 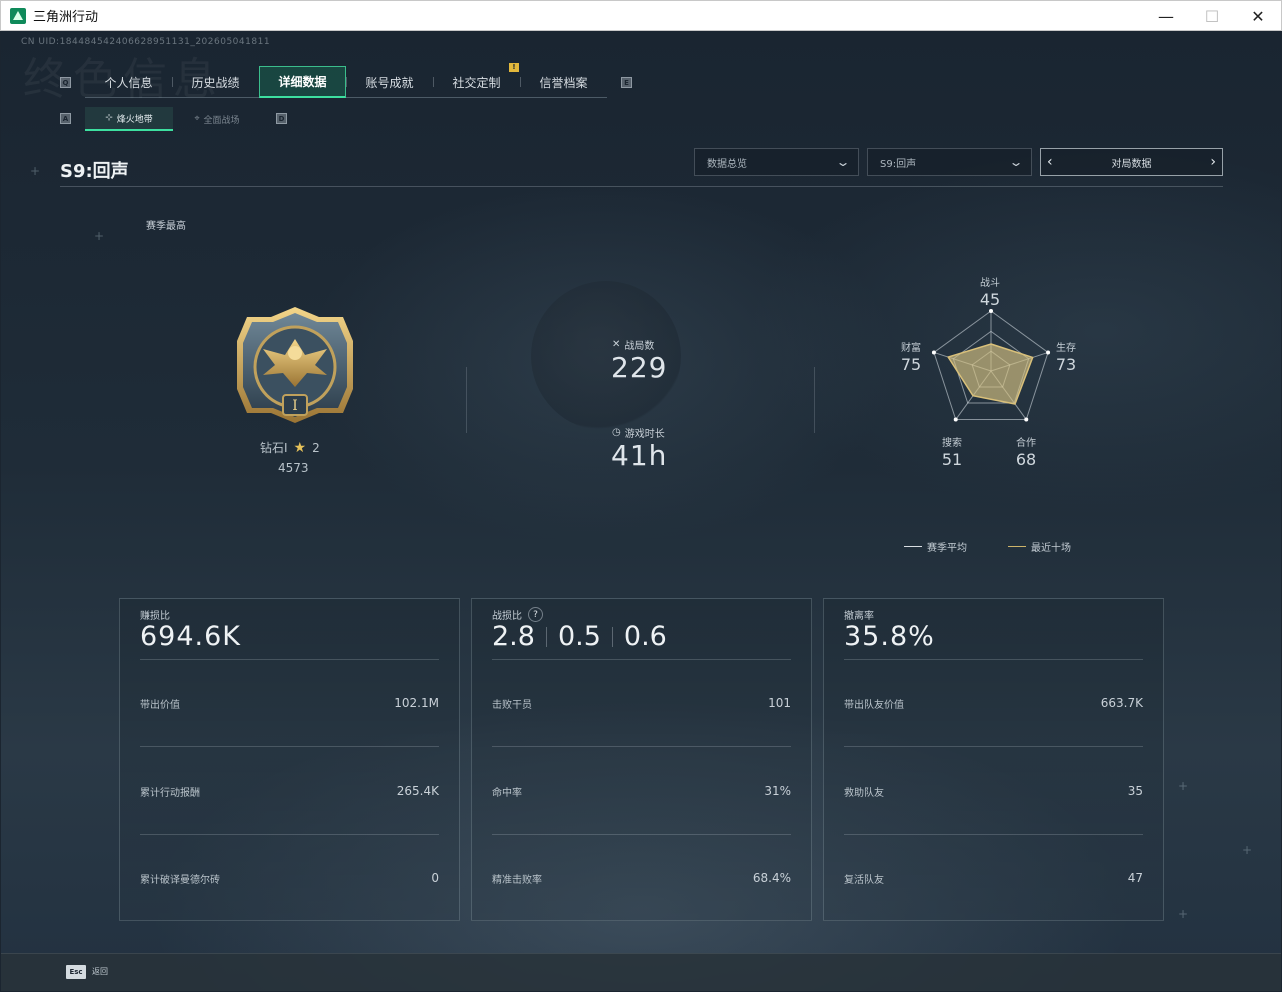 What do you see at coordinates (993, 703) in the screenshot?
I see `card-row: 带出队友价值 663.7K` at bounding box center [993, 703].